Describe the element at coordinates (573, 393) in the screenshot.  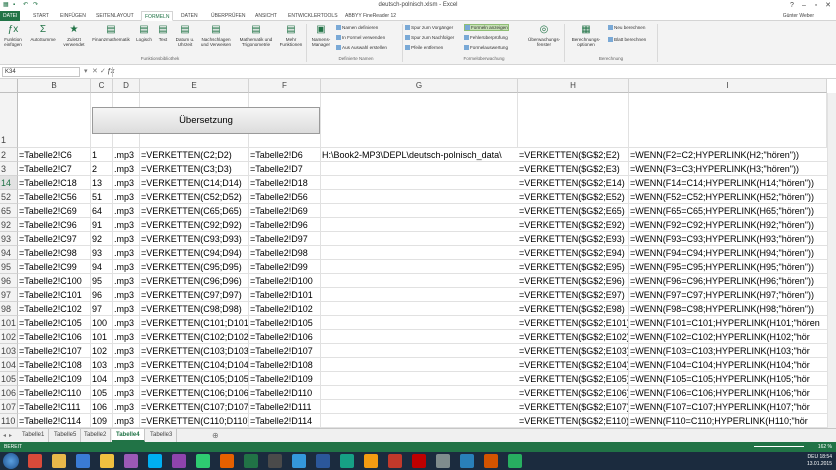
I see `cell-h: =VERKETTEN($G$2;E106)` at that location.